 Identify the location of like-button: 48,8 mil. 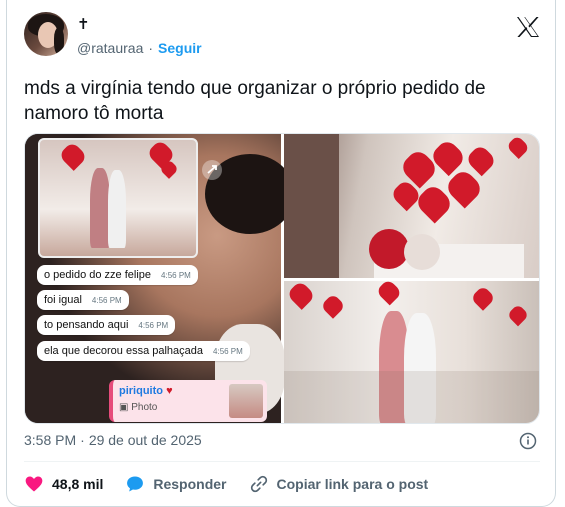
(63, 484).